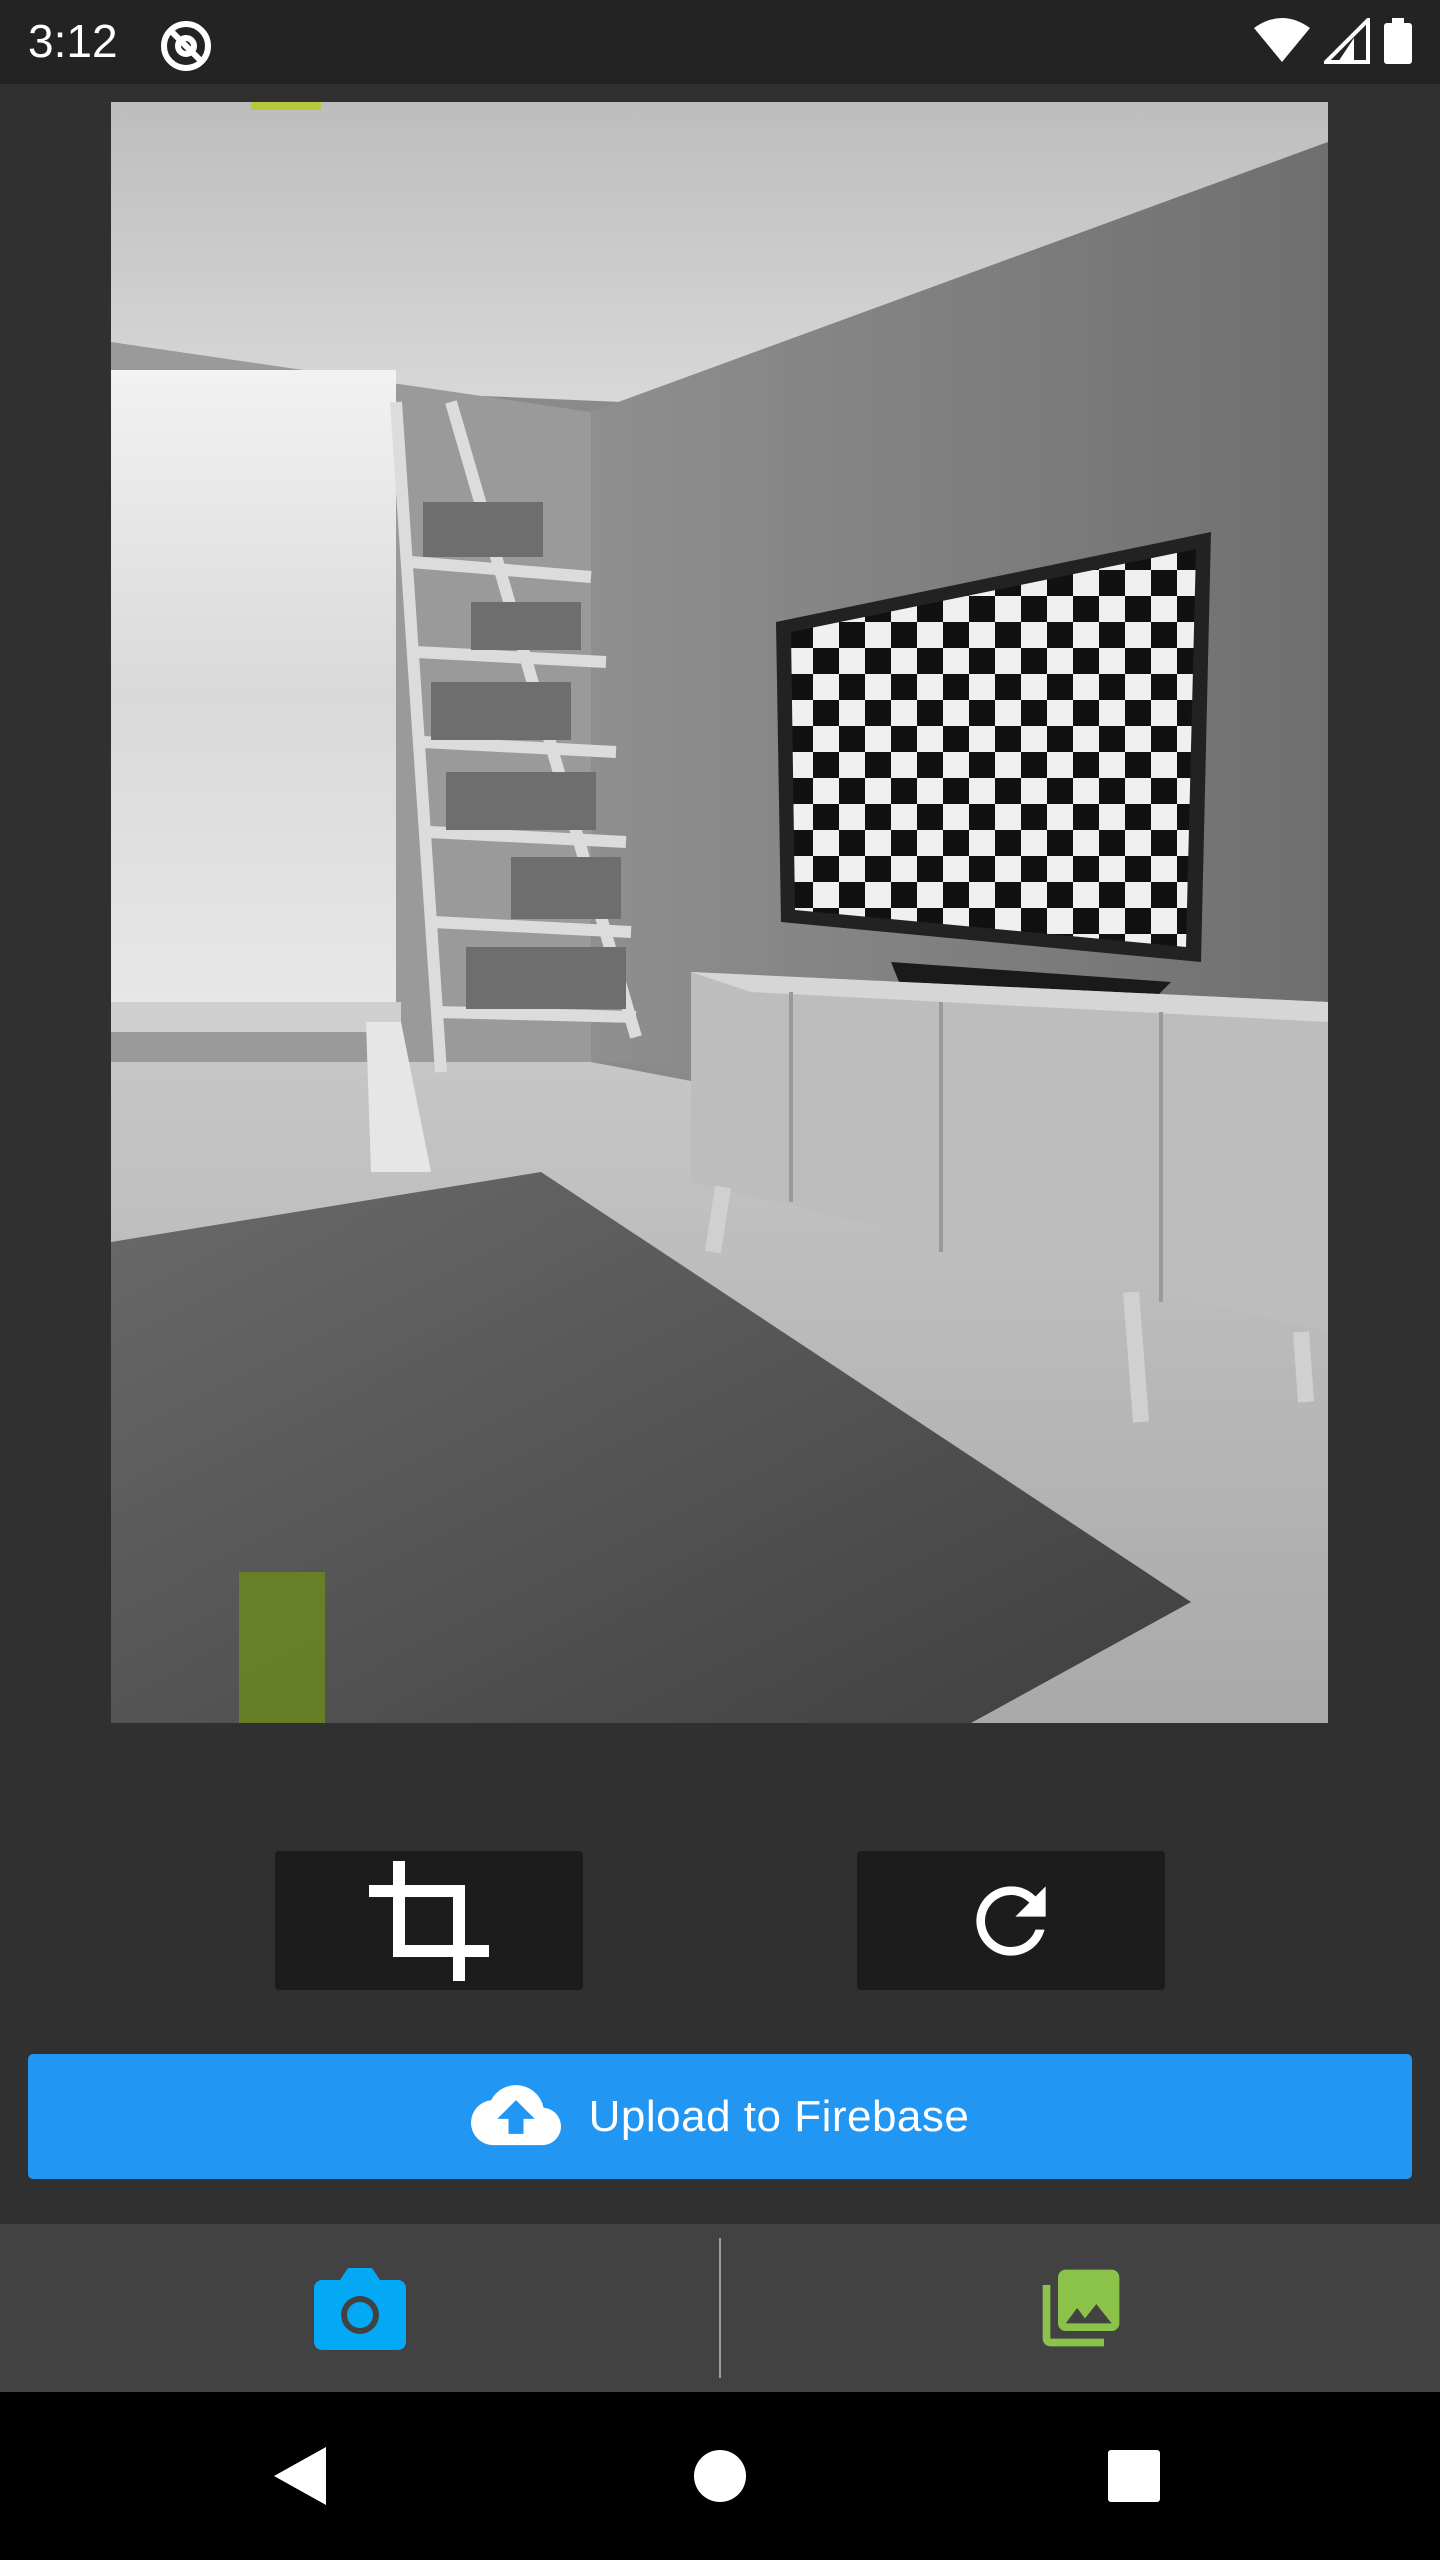 The height and width of the screenshot is (2560, 1440). I want to click on system-nav-bar, so click(720, 2476).